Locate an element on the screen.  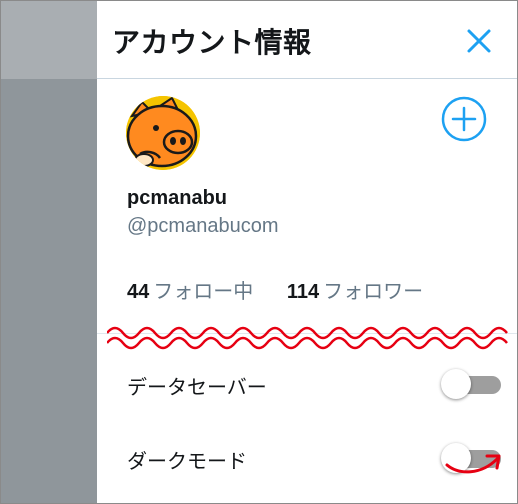
following-label: フォロー中 is located at coordinates (203, 292).